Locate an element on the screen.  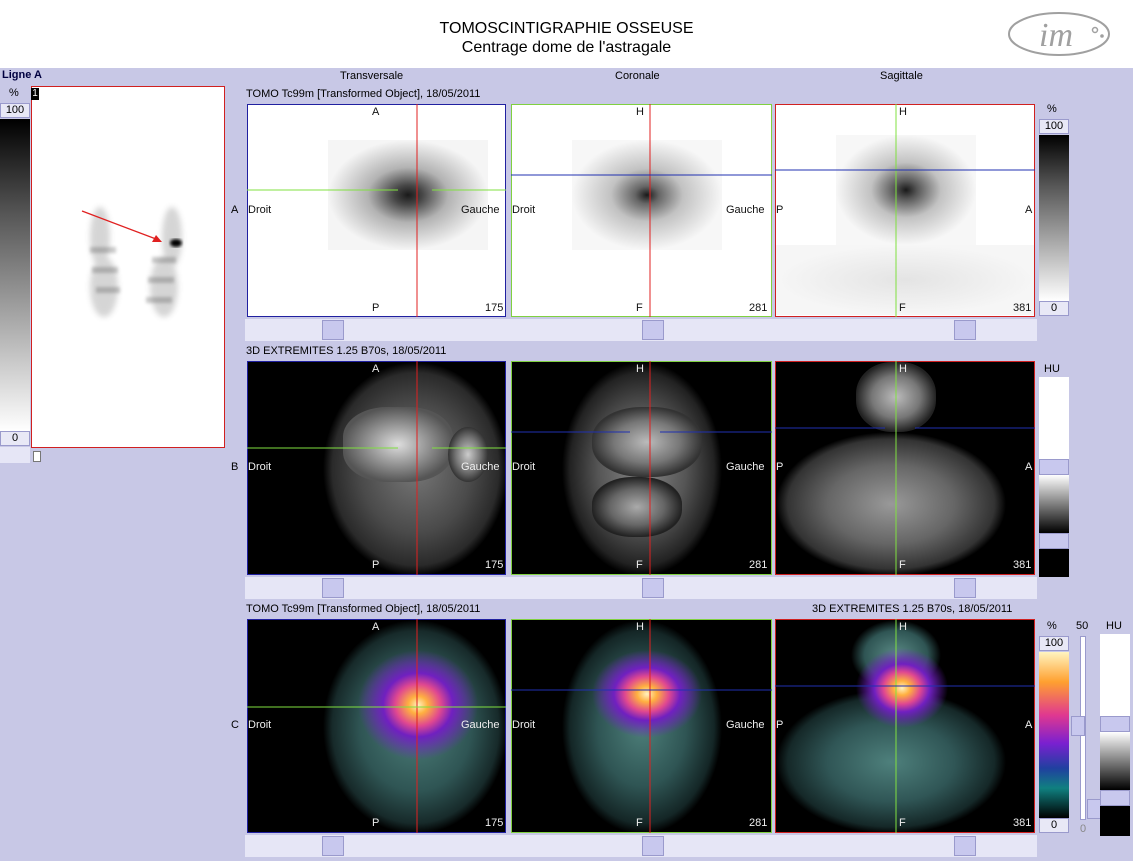
slice-b-cor: 281 is located at coordinates (758, 565).